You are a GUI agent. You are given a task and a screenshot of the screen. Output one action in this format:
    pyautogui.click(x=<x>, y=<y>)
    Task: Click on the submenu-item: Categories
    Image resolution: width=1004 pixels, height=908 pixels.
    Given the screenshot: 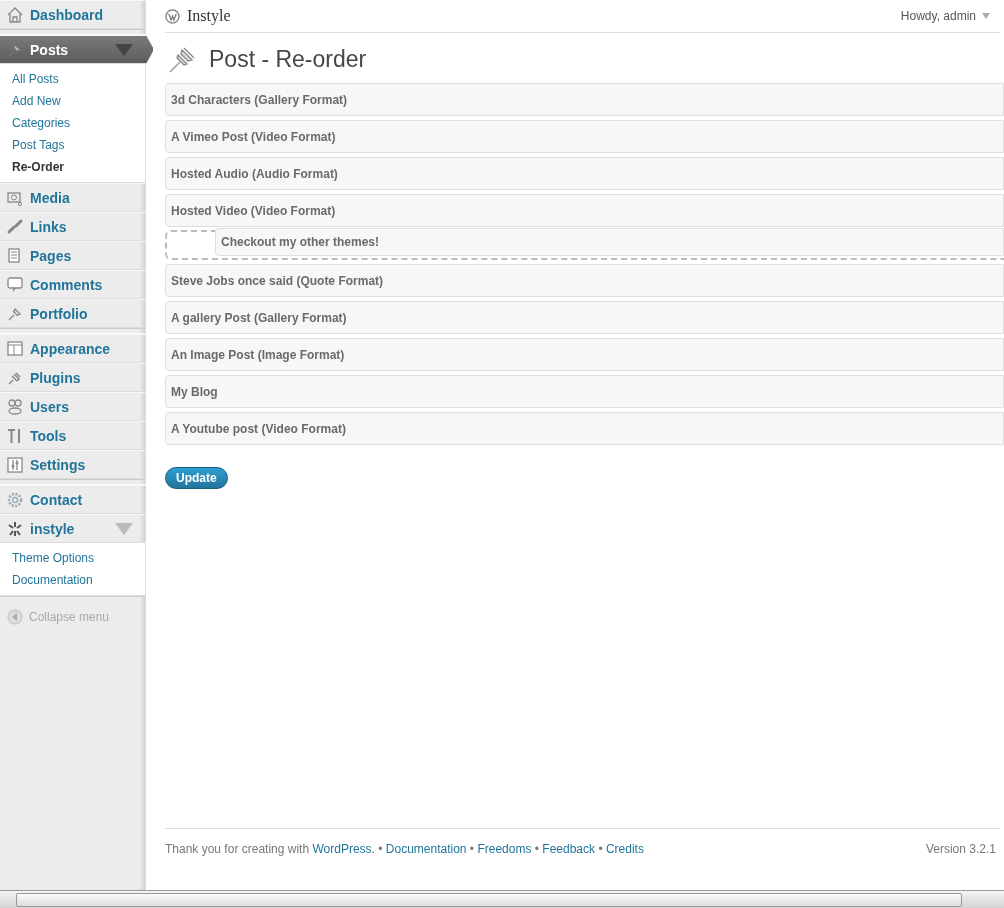 What is the action you would take?
    pyautogui.click(x=78, y=123)
    